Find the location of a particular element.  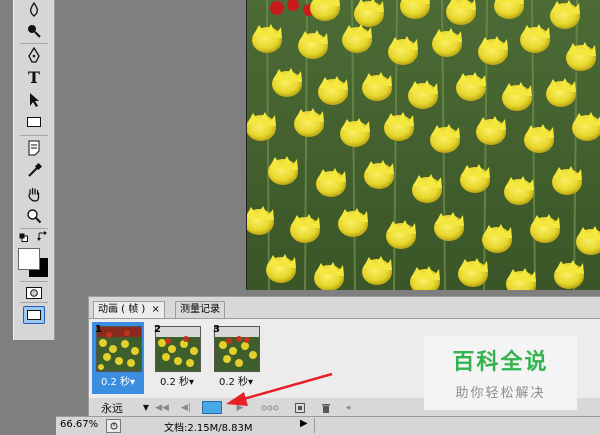

rectangle-icon is located at coordinates (34, 122).